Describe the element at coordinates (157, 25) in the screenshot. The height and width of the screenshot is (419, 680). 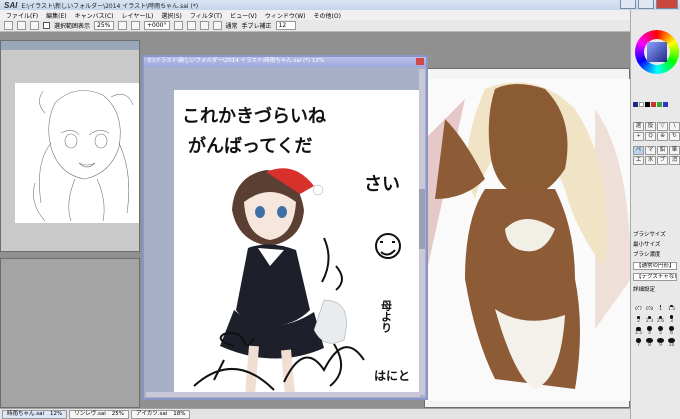
I see `rotation-select: +000°` at that location.